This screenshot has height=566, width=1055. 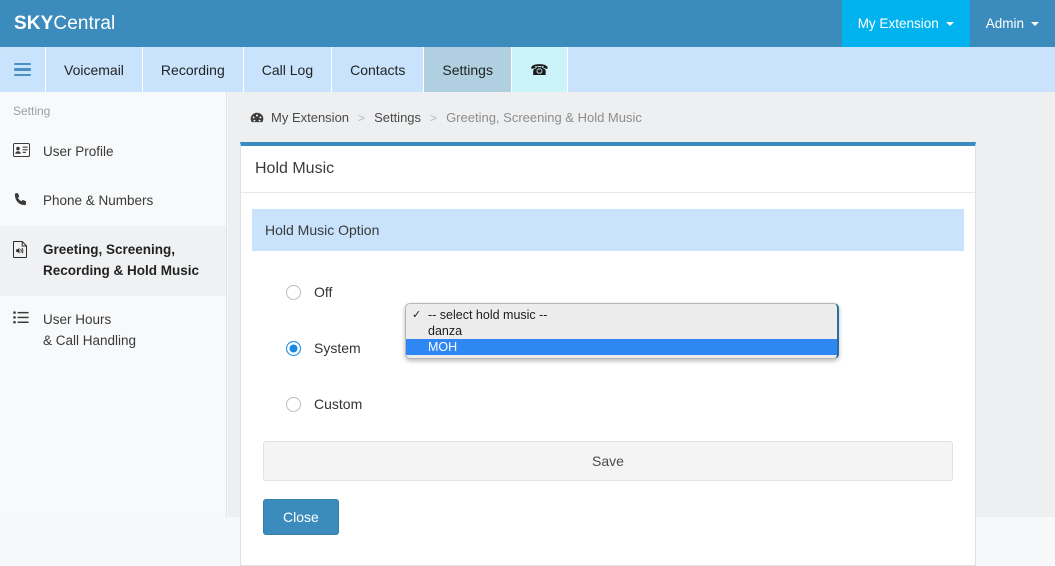 I want to click on hamburger-menu-button, so click(x=23, y=69).